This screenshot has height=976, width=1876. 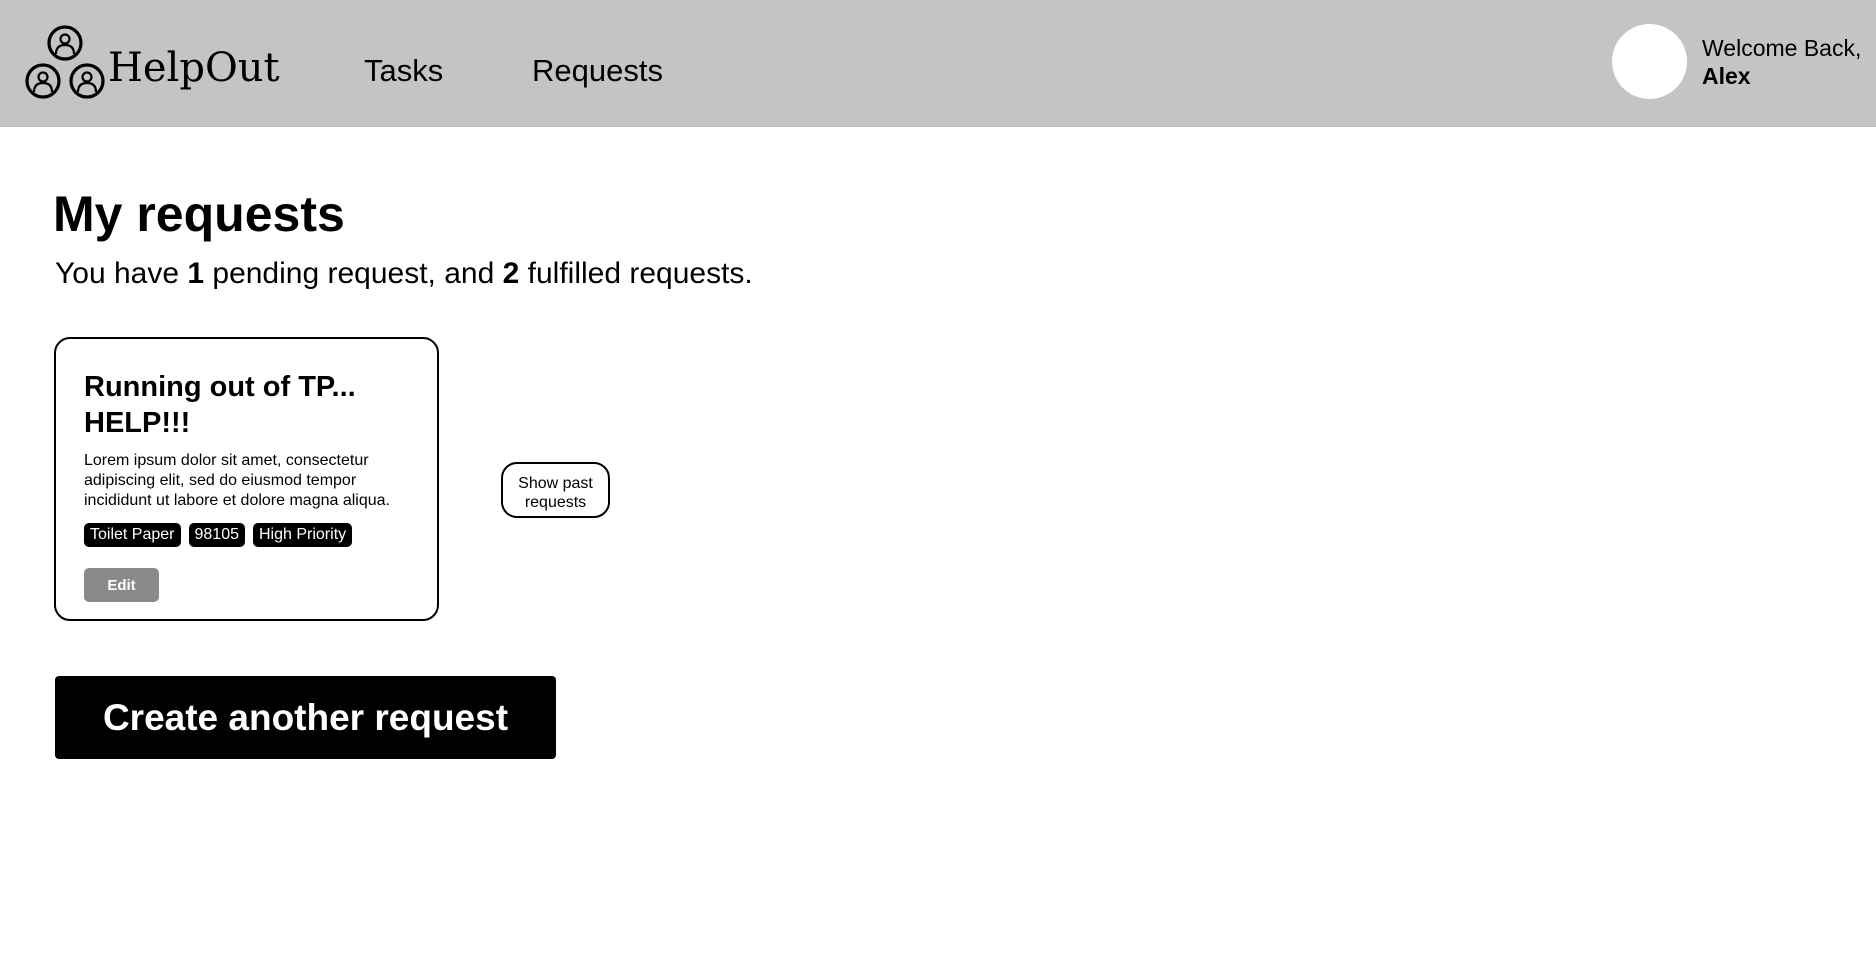 What do you see at coordinates (305, 717) in the screenshot?
I see `create-request-button: Create another request` at bounding box center [305, 717].